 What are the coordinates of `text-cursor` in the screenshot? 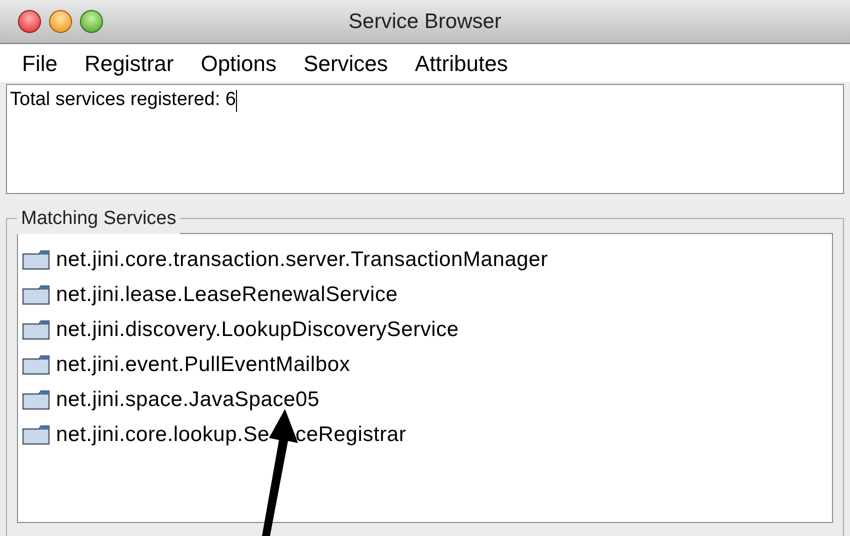 It's located at (236, 101).